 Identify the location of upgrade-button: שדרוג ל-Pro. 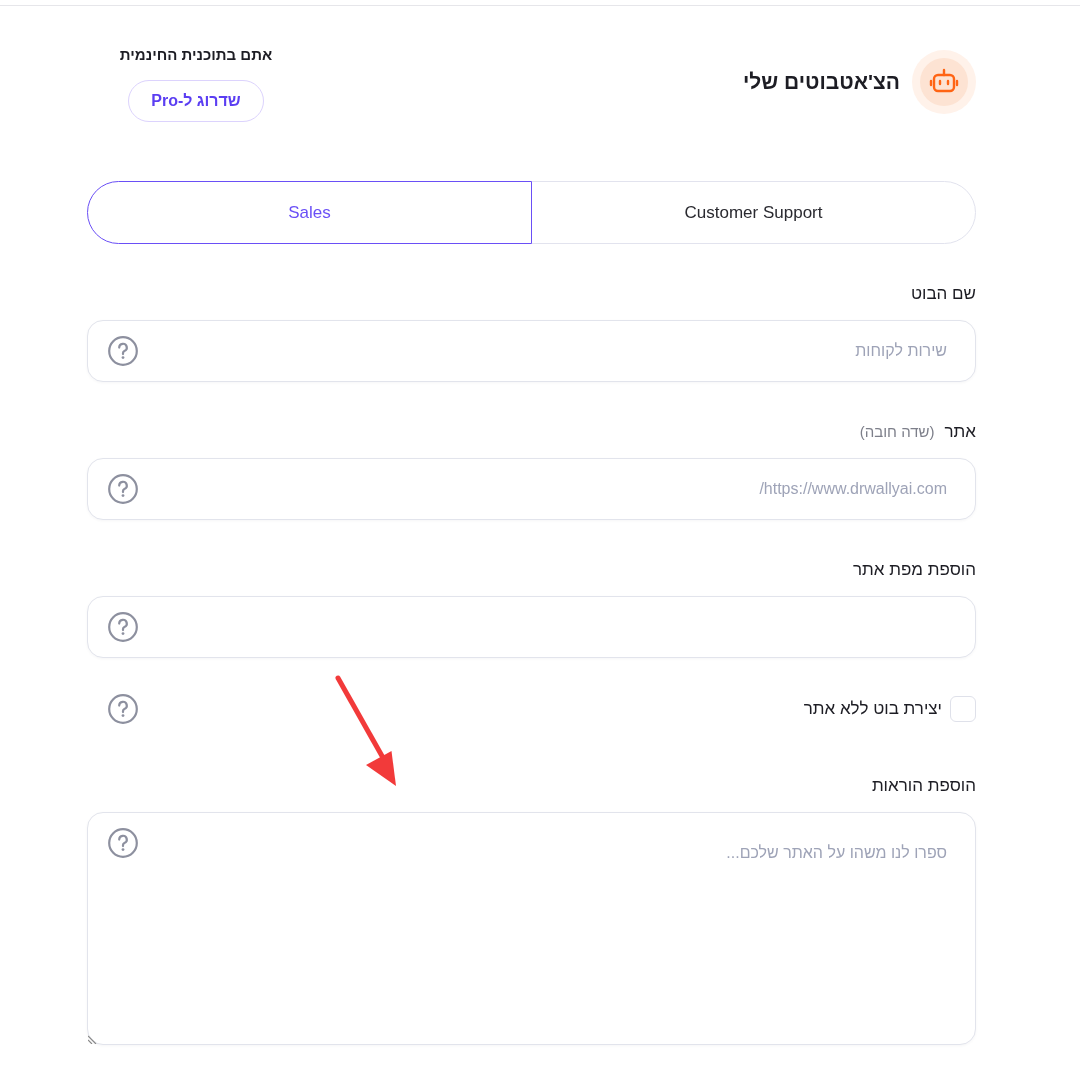
(196, 101).